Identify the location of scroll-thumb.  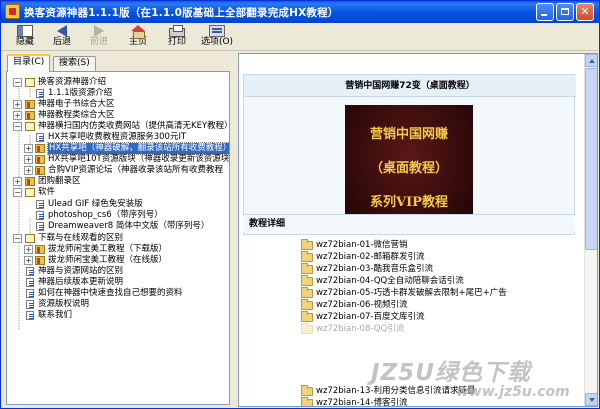
(591, 159).